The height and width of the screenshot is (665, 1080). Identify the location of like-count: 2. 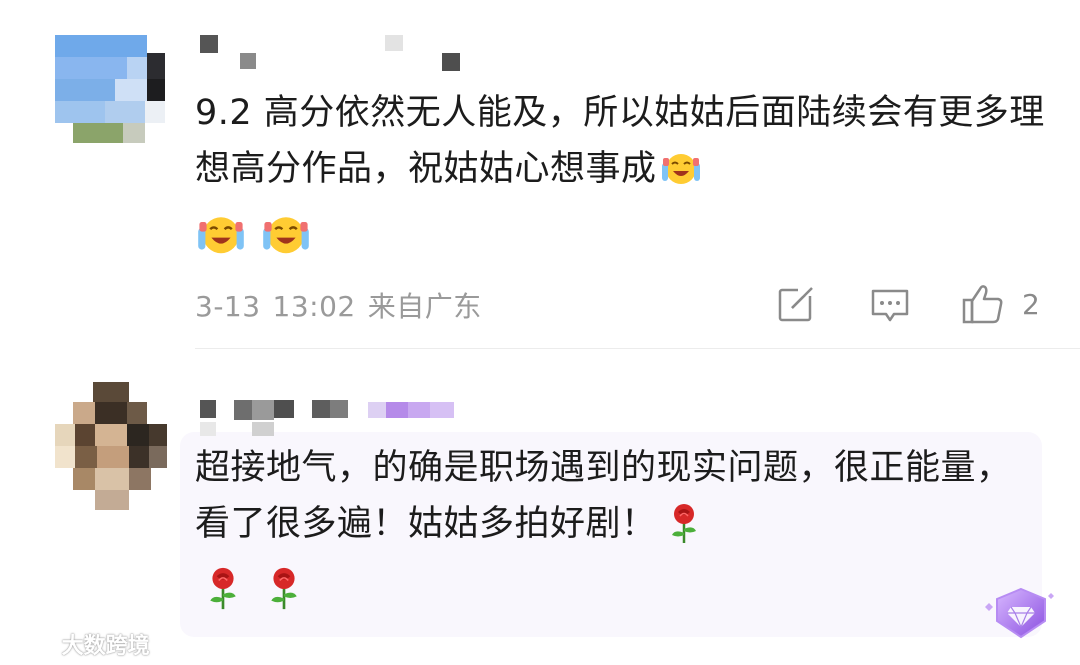
(1031, 304).